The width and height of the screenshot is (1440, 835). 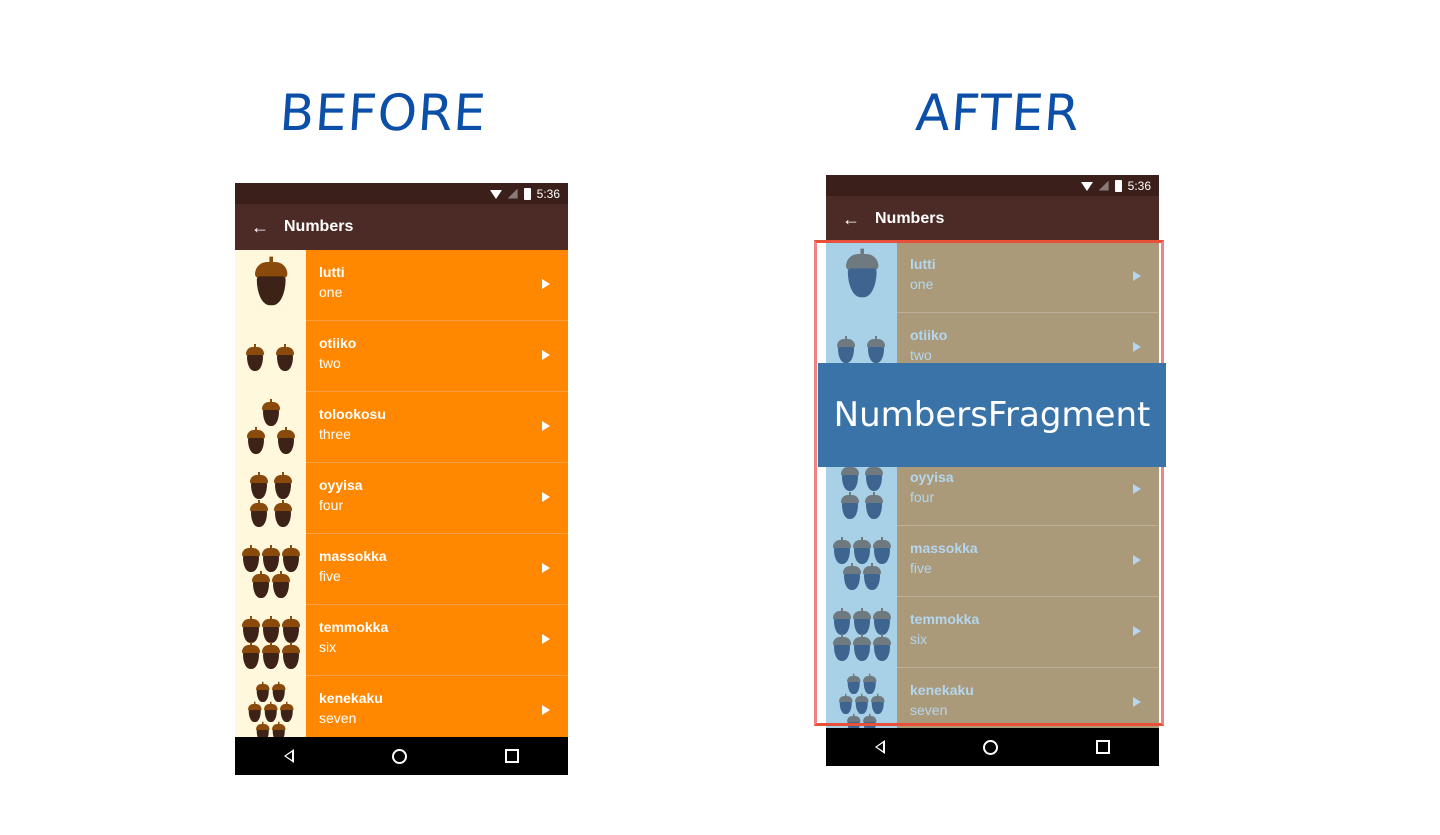 I want to click on list-item: tolookosu three, so click(x=401, y=427).